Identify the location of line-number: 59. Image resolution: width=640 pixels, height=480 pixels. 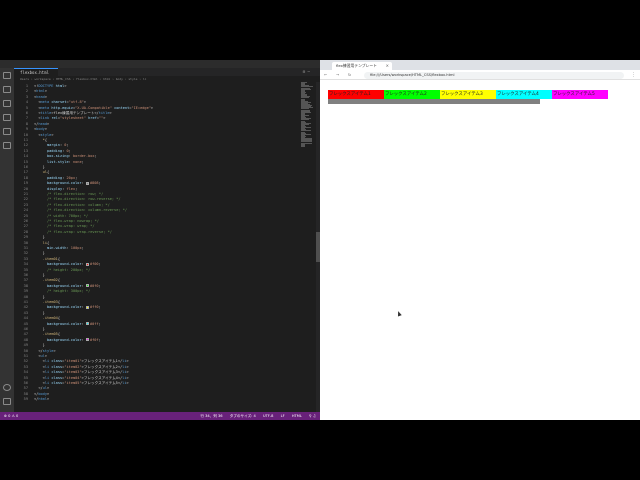
(25, 399).